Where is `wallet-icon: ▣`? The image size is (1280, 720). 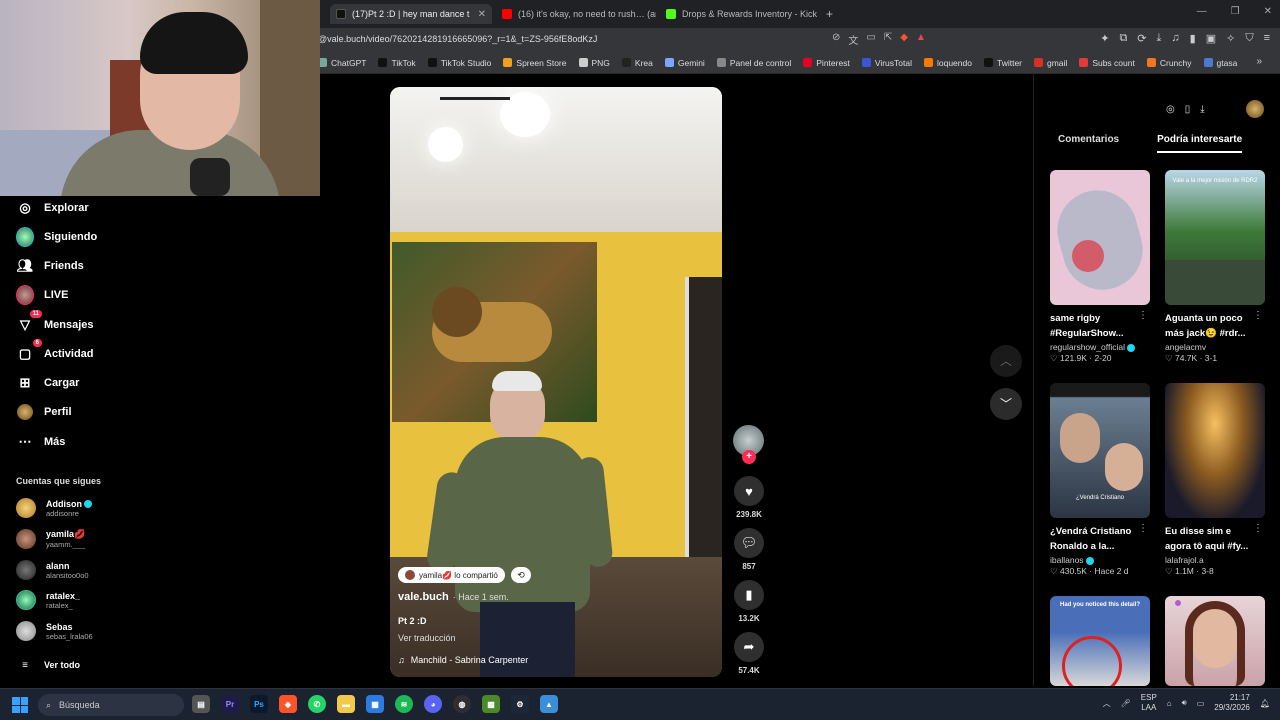
wallet-icon: ▣ is located at coordinates (1211, 38).